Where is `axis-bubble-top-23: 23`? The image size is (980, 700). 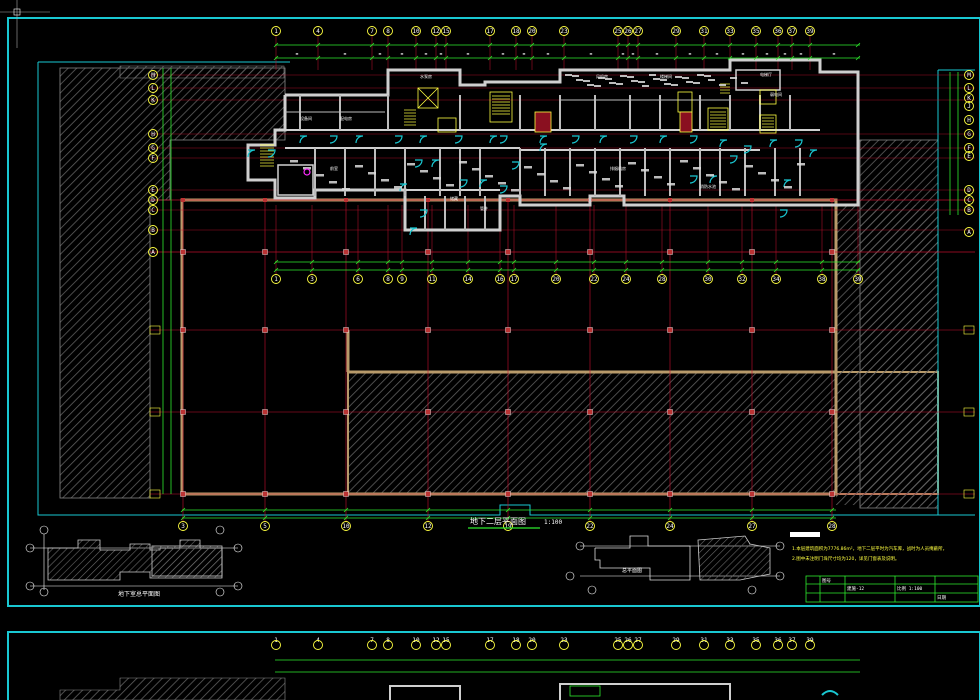 axis-bubble-top-23: 23 is located at coordinates (564, 31).